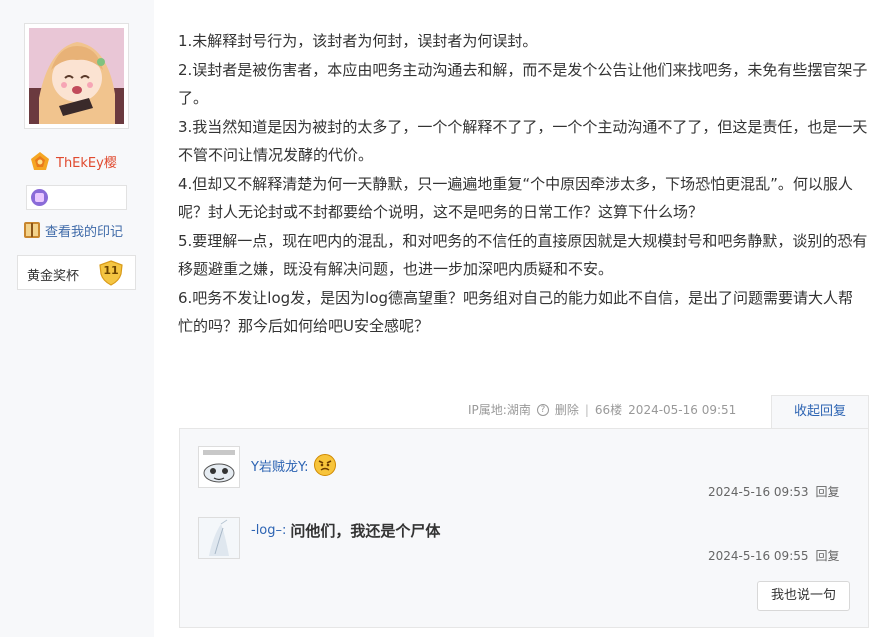  Describe the element at coordinates (758, 556) in the screenshot. I see `reply-time: 2024-5-16 09:55` at that location.